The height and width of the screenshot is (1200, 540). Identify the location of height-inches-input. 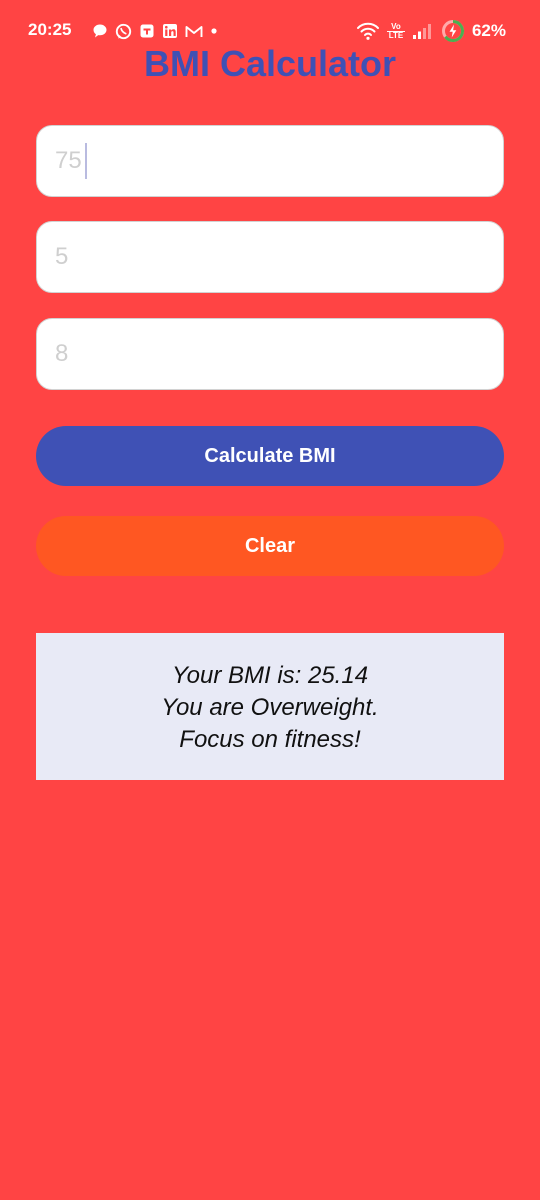
(270, 354).